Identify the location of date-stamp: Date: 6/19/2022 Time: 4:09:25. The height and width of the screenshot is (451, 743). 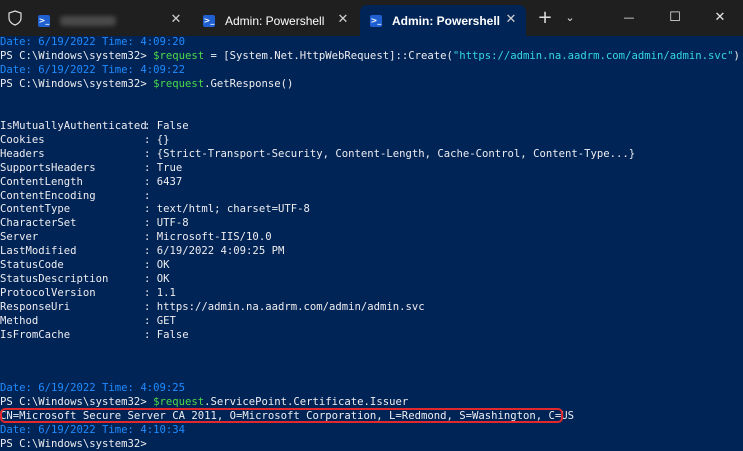
(92, 388).